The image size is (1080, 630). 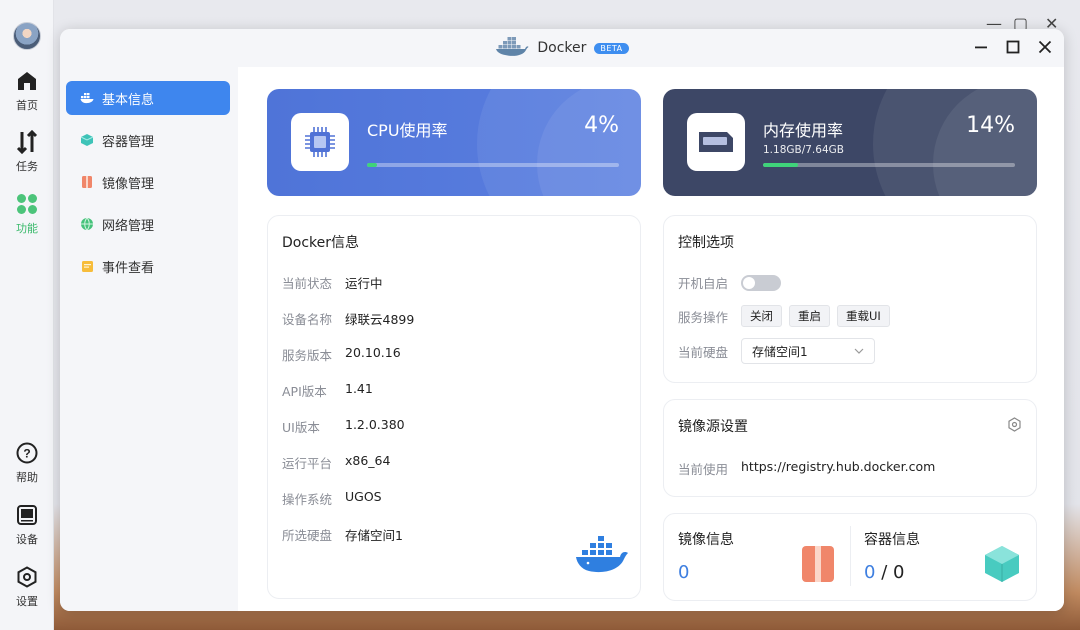 I want to click on autostart-label: 开机自启, so click(x=703, y=283).